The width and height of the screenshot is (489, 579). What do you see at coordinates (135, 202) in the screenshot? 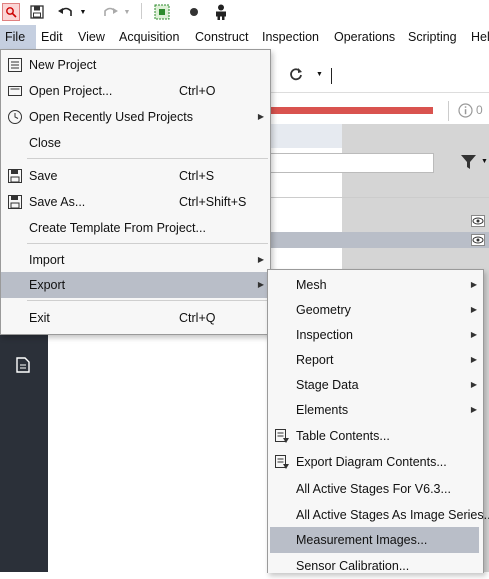
I see `menu-item-save-as: Save As... Ctrl+Shift+S` at bounding box center [135, 202].